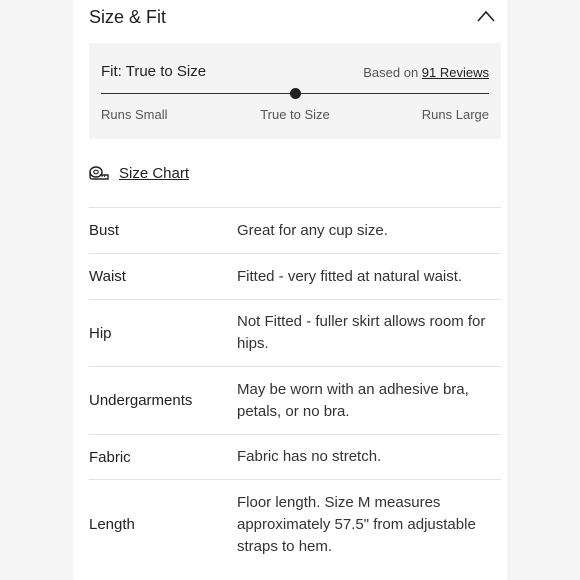  What do you see at coordinates (350, 276) in the screenshot?
I see `row-value: Fitted - very fitted at natural waist.` at bounding box center [350, 276].